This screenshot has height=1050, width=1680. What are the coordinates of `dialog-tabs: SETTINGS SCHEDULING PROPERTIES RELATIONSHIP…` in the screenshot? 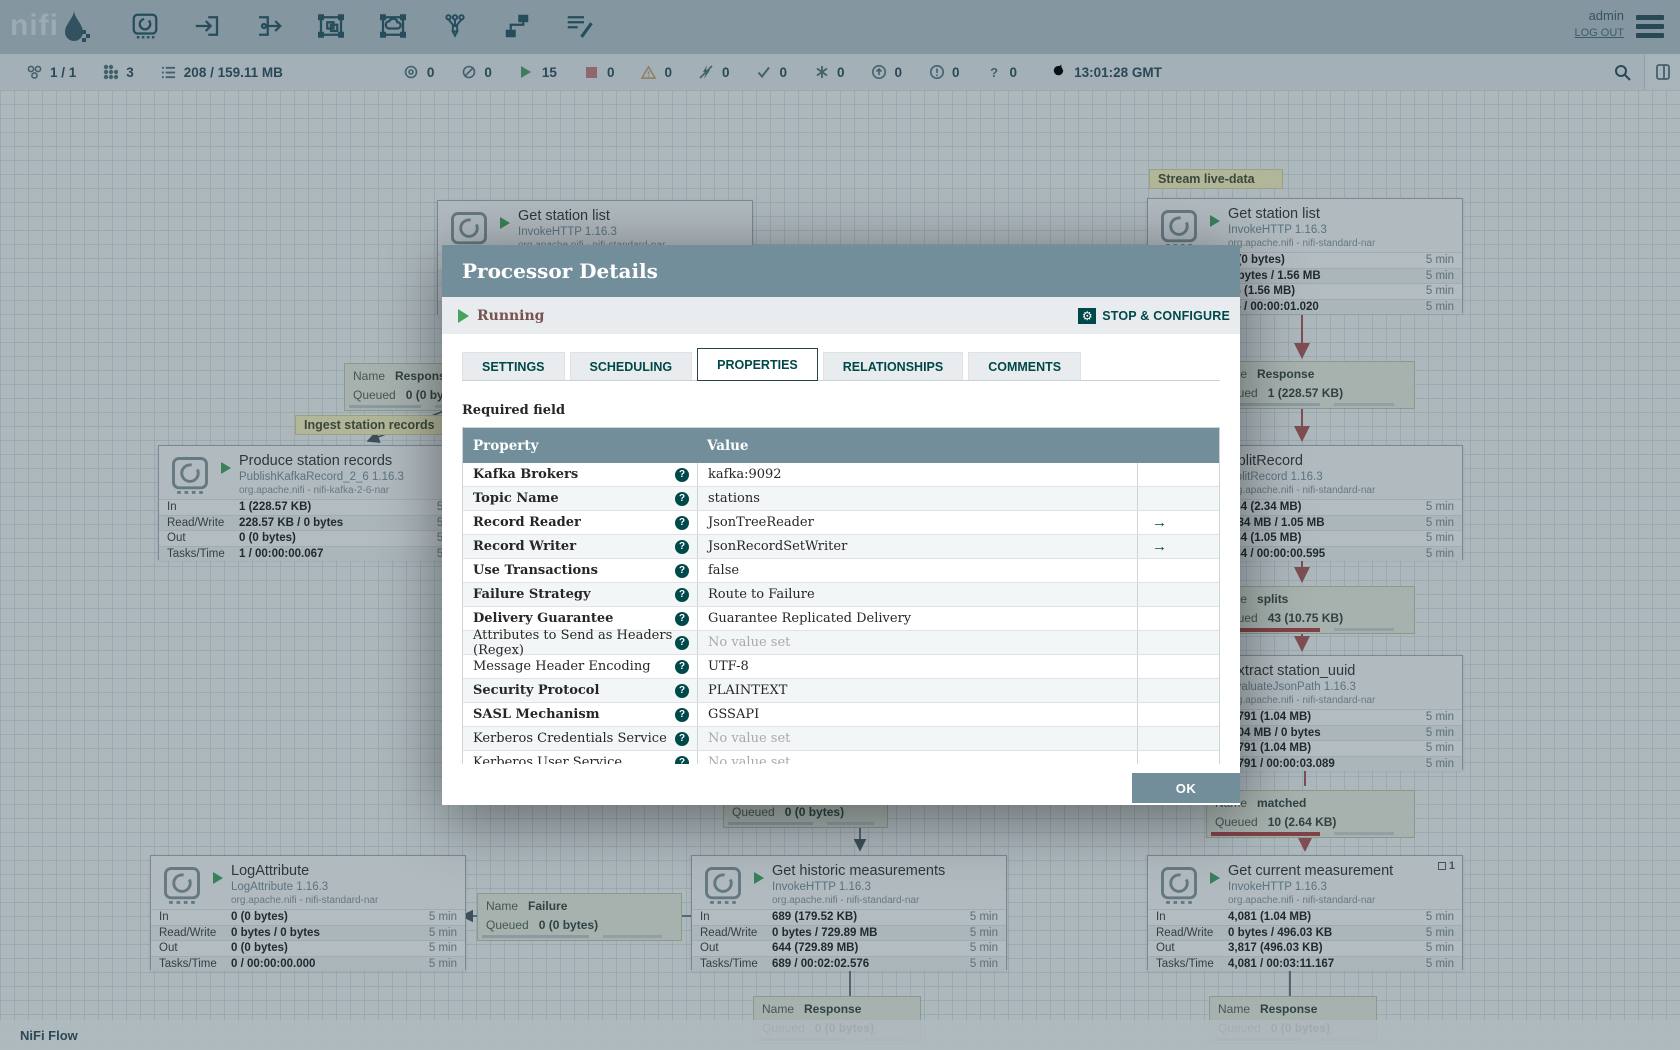 It's located at (841, 364).